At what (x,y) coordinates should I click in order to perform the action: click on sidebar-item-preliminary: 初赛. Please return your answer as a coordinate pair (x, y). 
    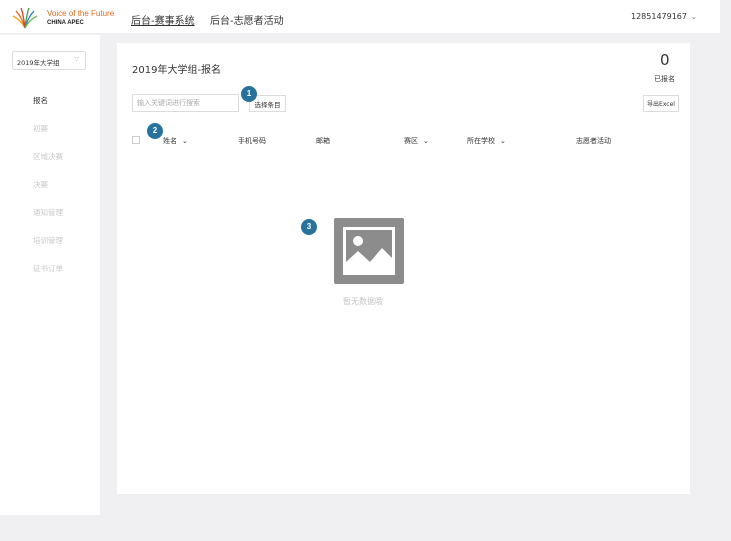
    Looking at the image, I should click on (48, 139).